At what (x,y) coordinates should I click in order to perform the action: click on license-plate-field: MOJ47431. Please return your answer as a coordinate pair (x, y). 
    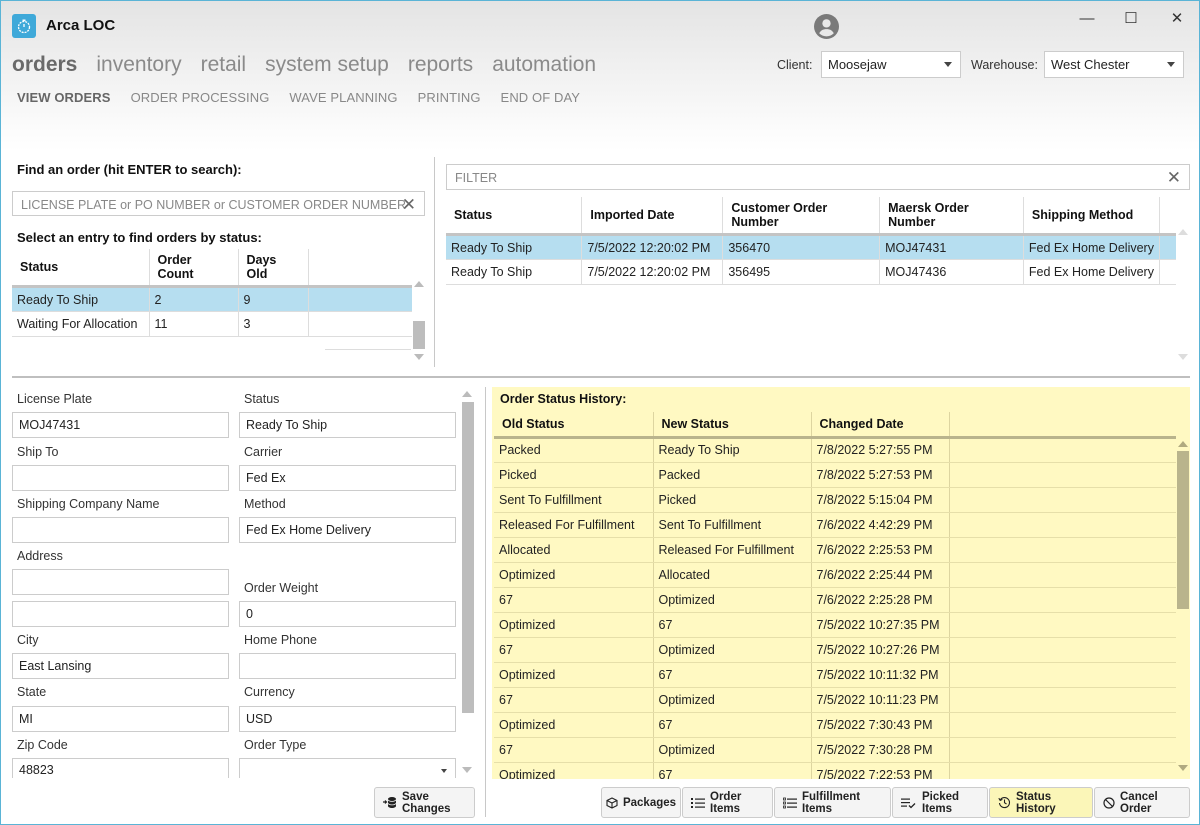
    Looking at the image, I should click on (120, 425).